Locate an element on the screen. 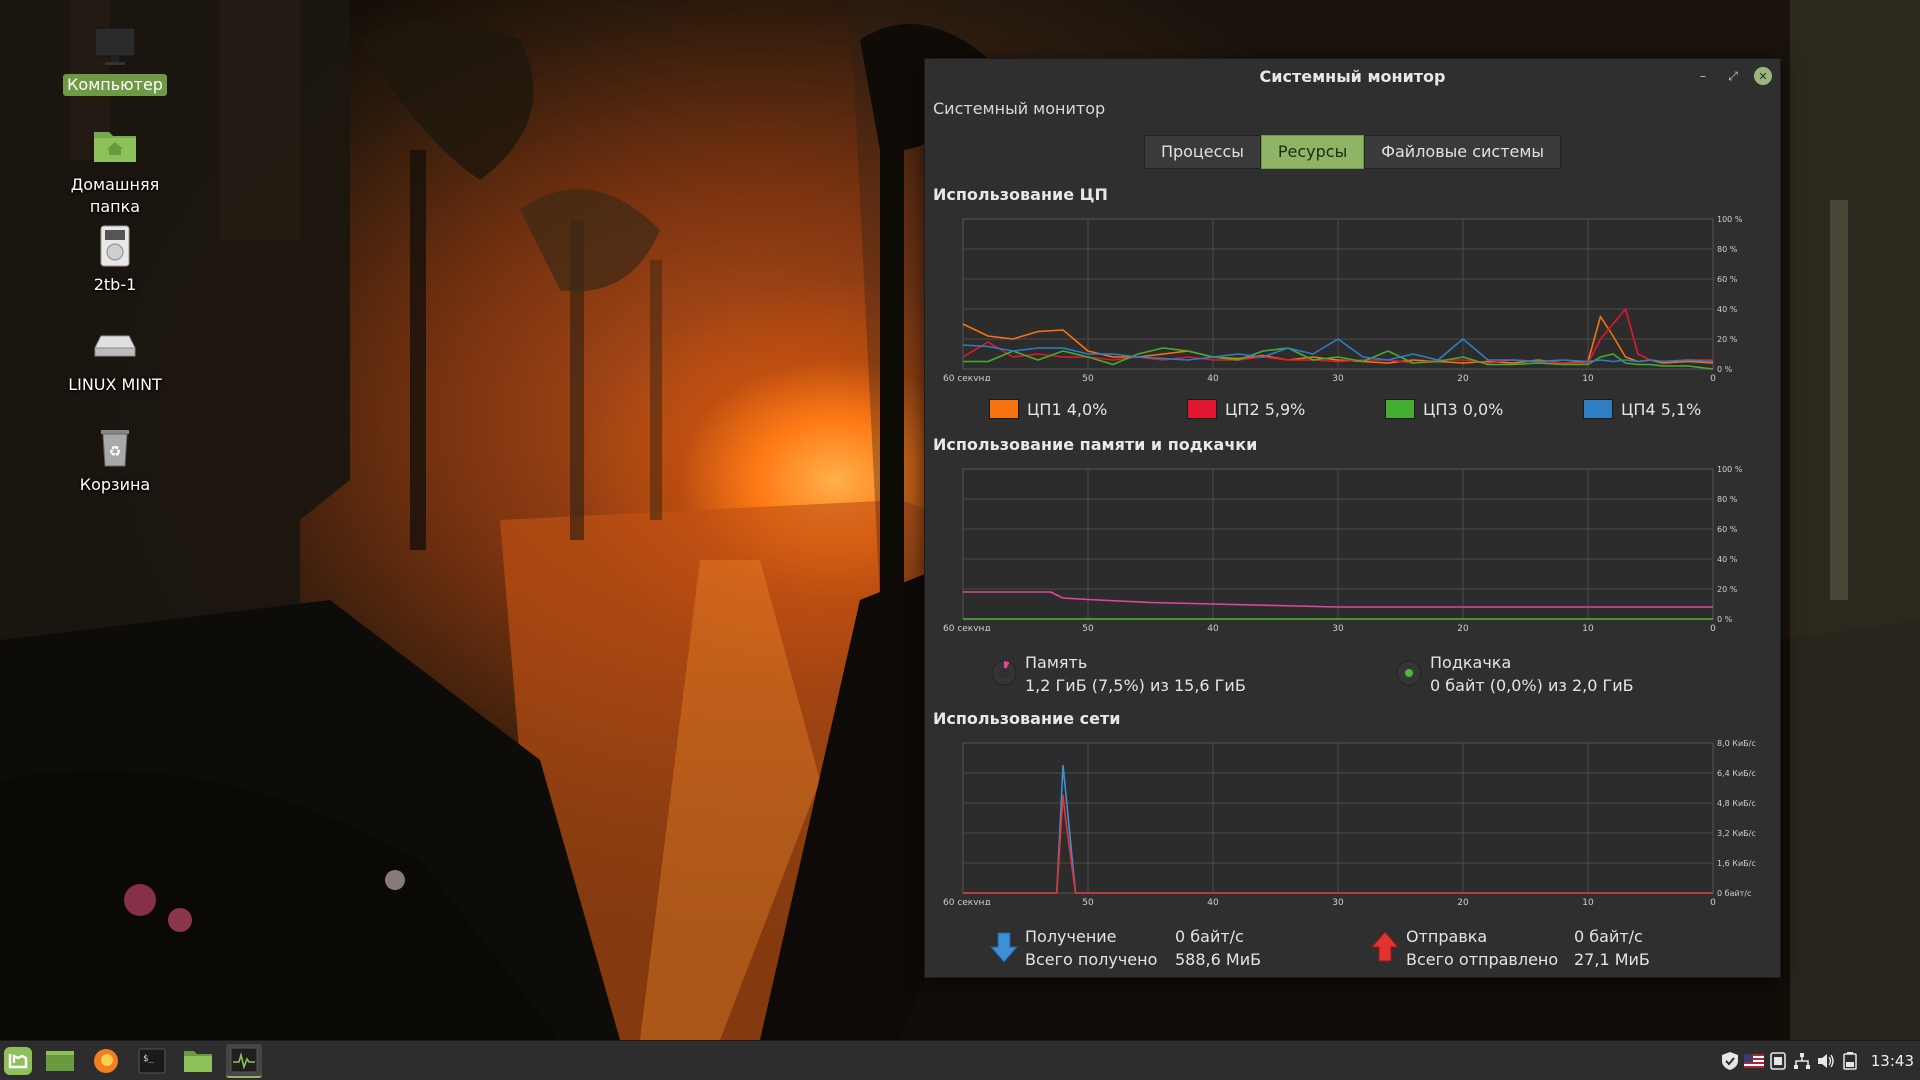 The width and height of the screenshot is (1920, 1080). desktop-icon-trash: ♻ Корзина is located at coordinates (115, 459).